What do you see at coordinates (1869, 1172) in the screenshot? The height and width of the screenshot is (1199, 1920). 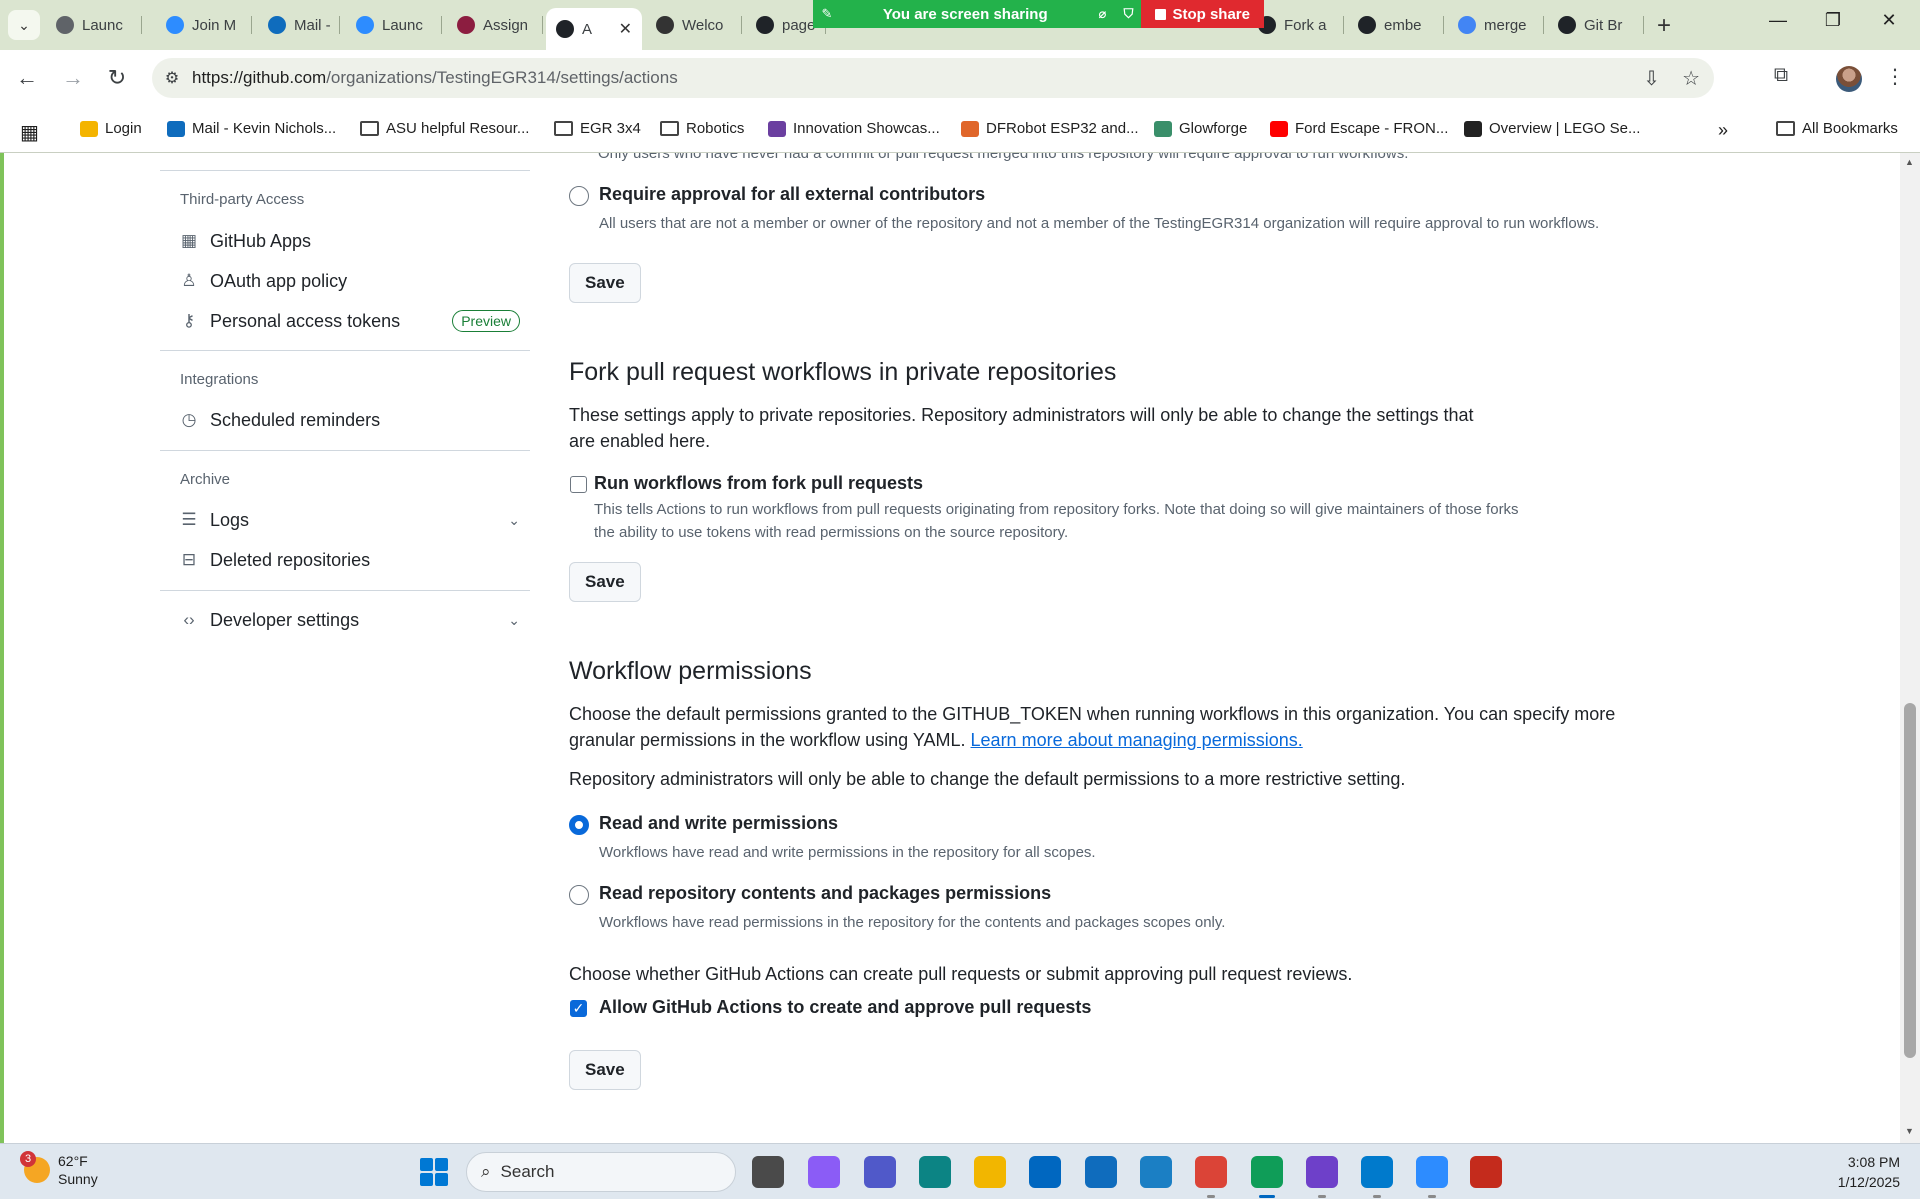 I see `system-clock: 3:08 PM 1/12/2025` at bounding box center [1869, 1172].